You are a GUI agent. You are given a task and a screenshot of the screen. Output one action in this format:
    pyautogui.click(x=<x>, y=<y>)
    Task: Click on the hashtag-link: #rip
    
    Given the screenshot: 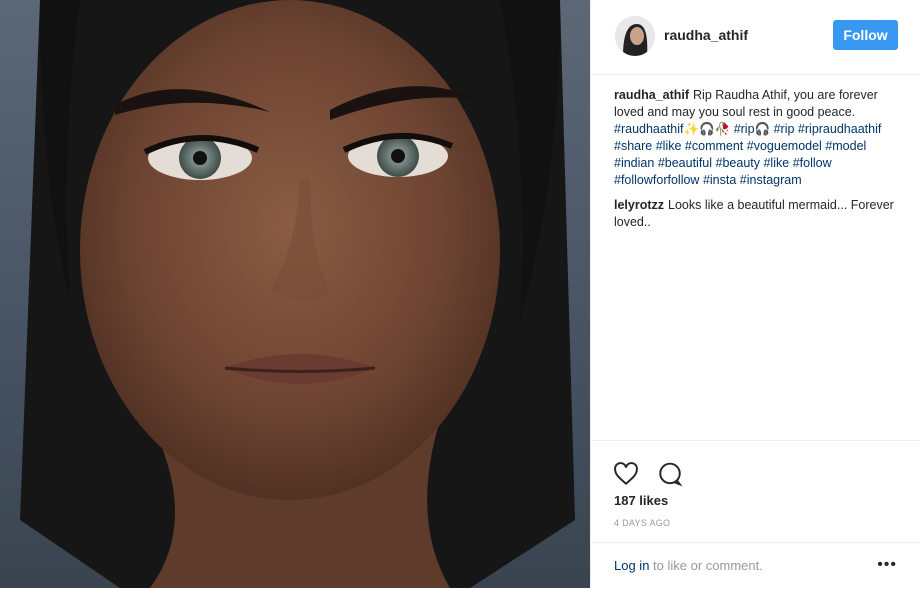 What is the action you would take?
    pyautogui.click(x=784, y=129)
    